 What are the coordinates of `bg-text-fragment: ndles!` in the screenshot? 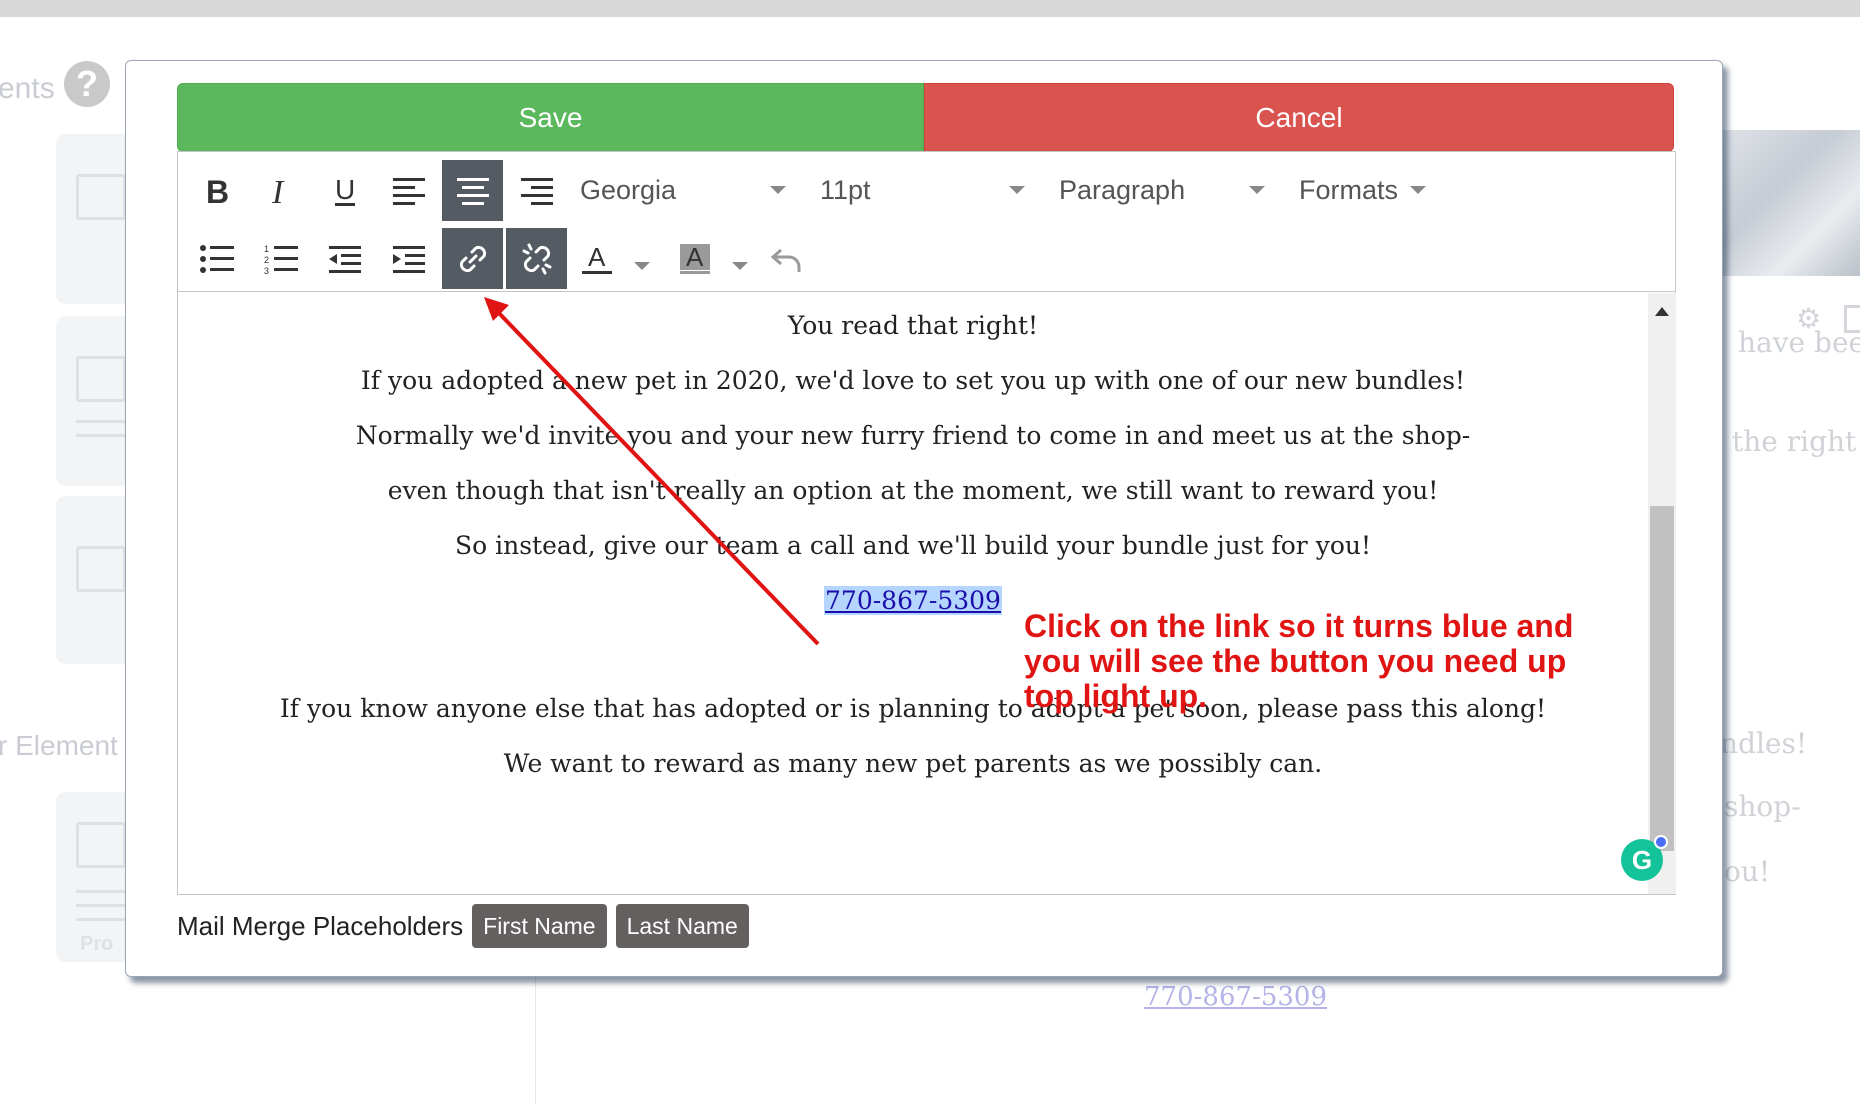 It's located at (1764, 743).